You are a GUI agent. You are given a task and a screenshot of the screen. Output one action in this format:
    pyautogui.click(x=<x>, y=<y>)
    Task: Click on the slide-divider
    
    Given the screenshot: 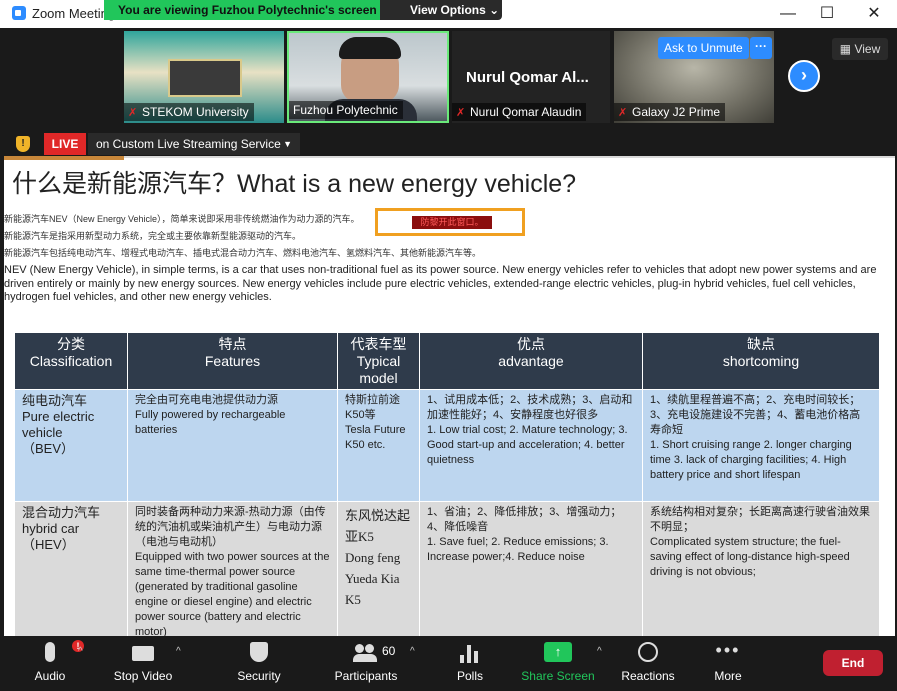 What is the action you would take?
    pyautogui.click(x=509, y=157)
    